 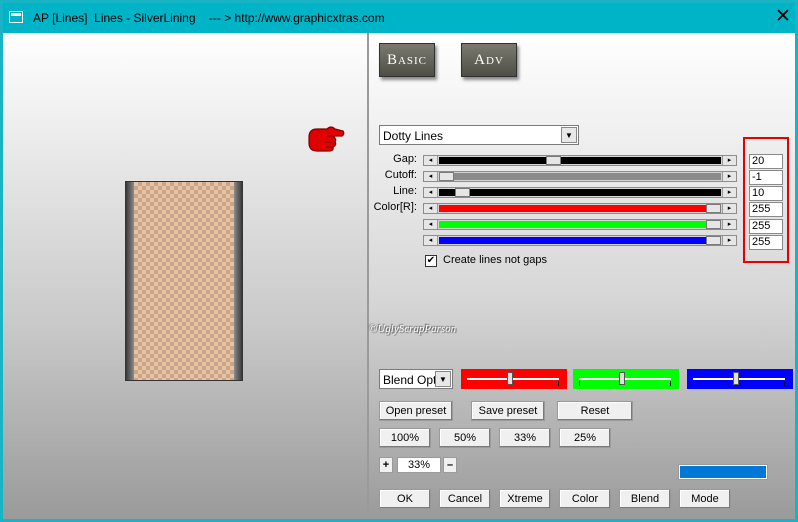 I want to click on green-color-bar-line, so click(x=625, y=379).